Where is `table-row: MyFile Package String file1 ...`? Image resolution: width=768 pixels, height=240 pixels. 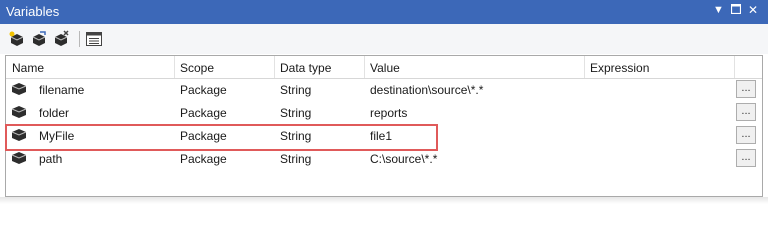
table-row: MyFile Package String file1 ... is located at coordinates (384, 135).